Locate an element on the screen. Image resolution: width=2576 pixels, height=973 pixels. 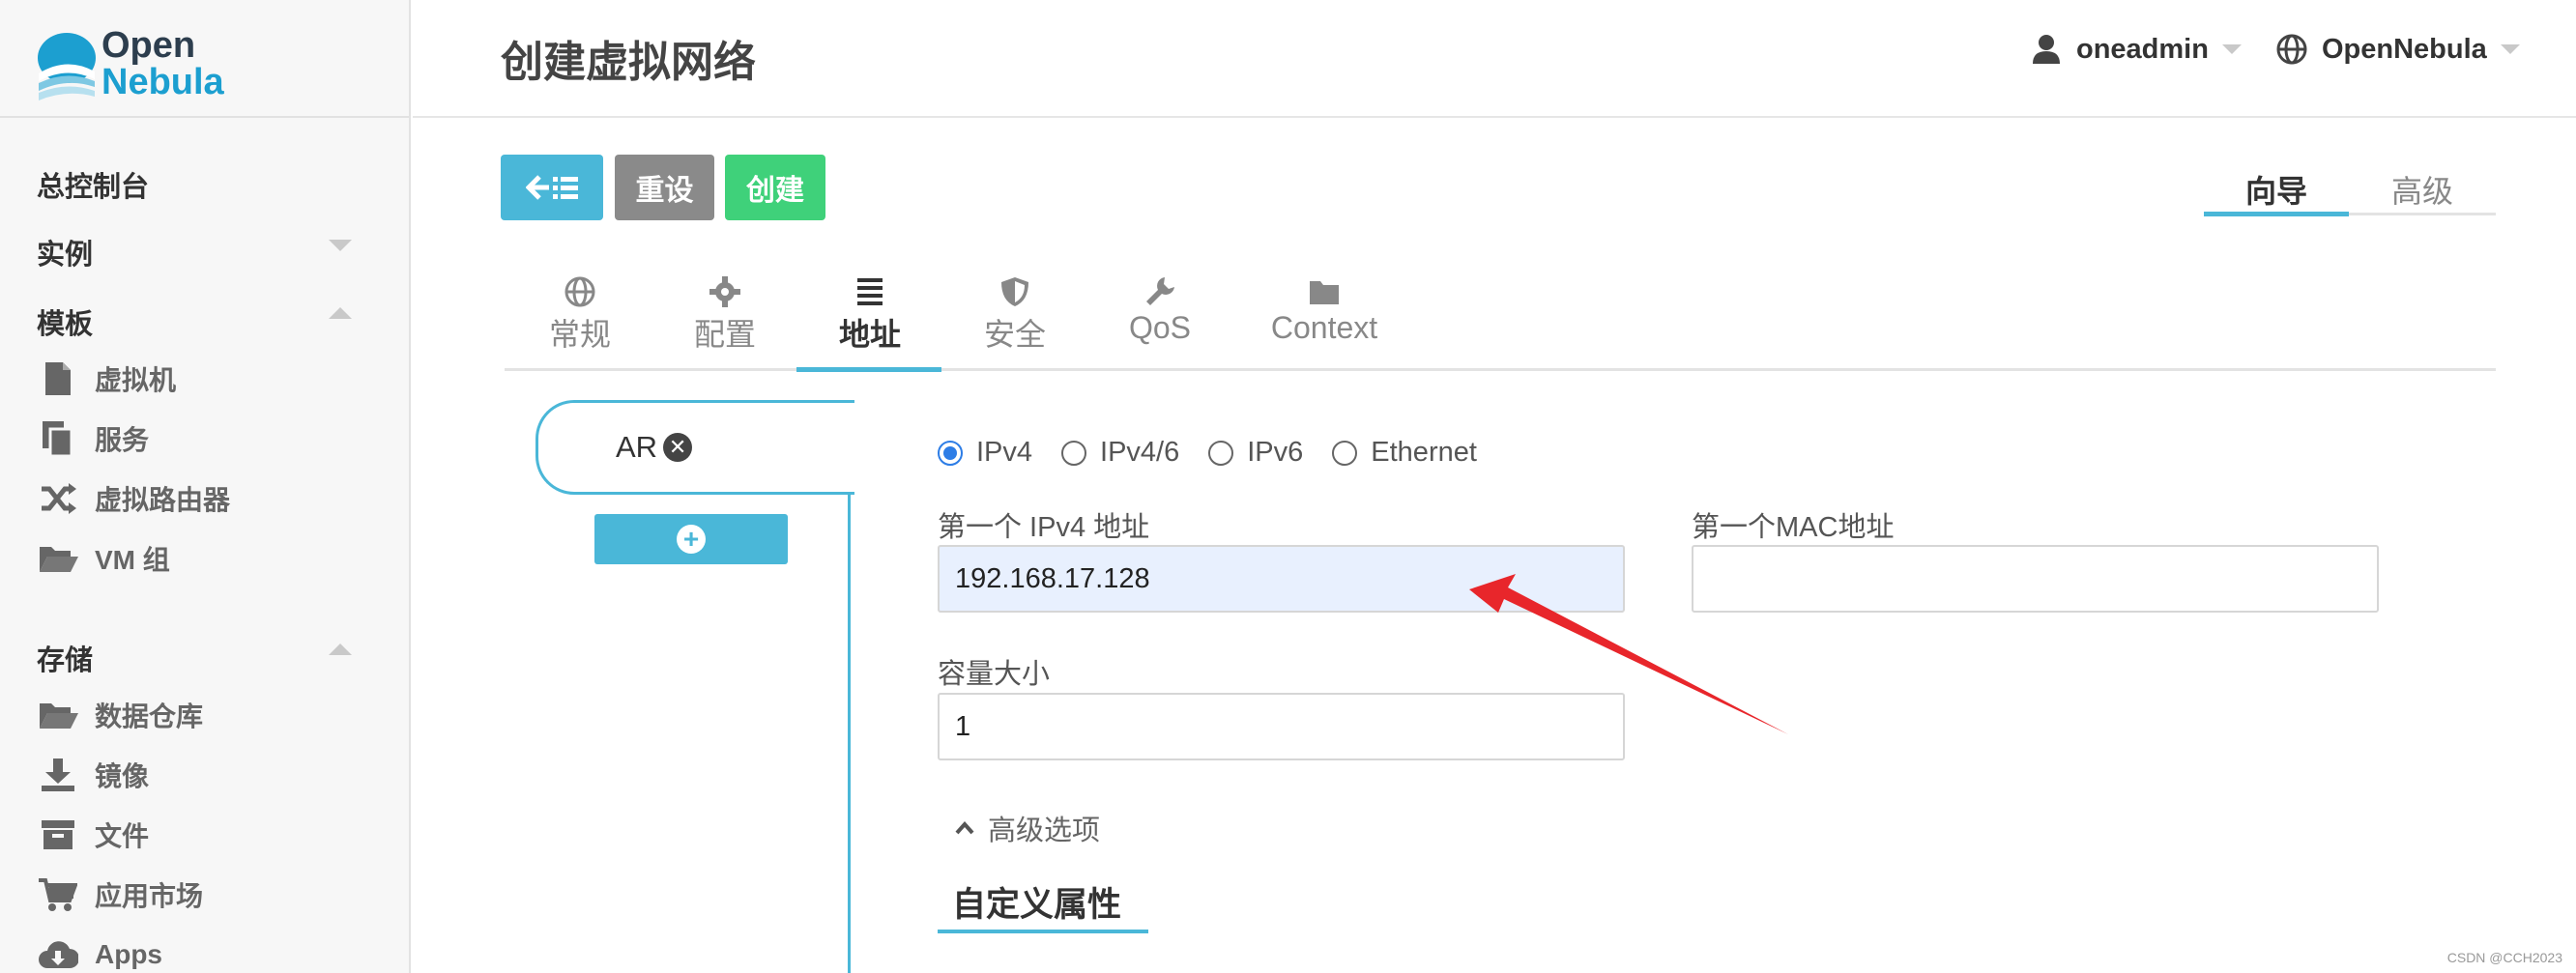
radio-ipv4: IPv4 is located at coordinates (985, 453).